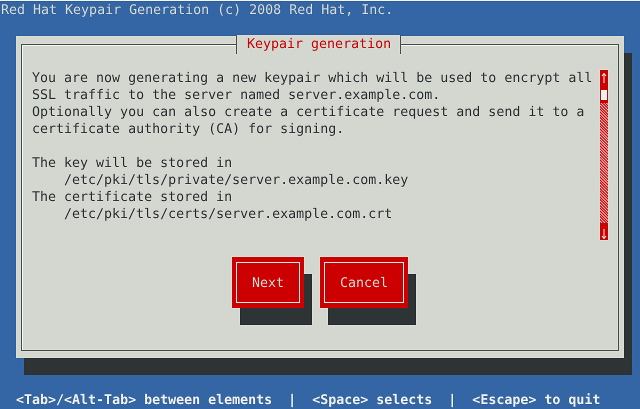  Describe the element at coordinates (320, 10) in the screenshot. I see `screen-title: Red Hat Keypair Generation (c) 2008 Red Hat, Inc.` at that location.